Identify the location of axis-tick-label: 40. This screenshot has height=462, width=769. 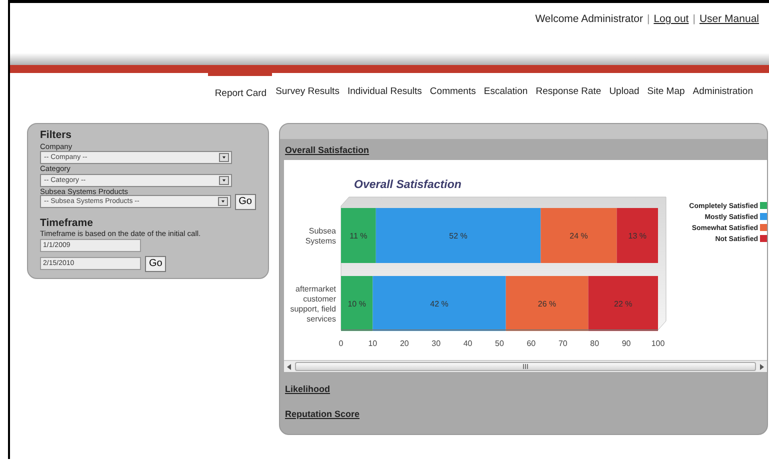
(467, 343).